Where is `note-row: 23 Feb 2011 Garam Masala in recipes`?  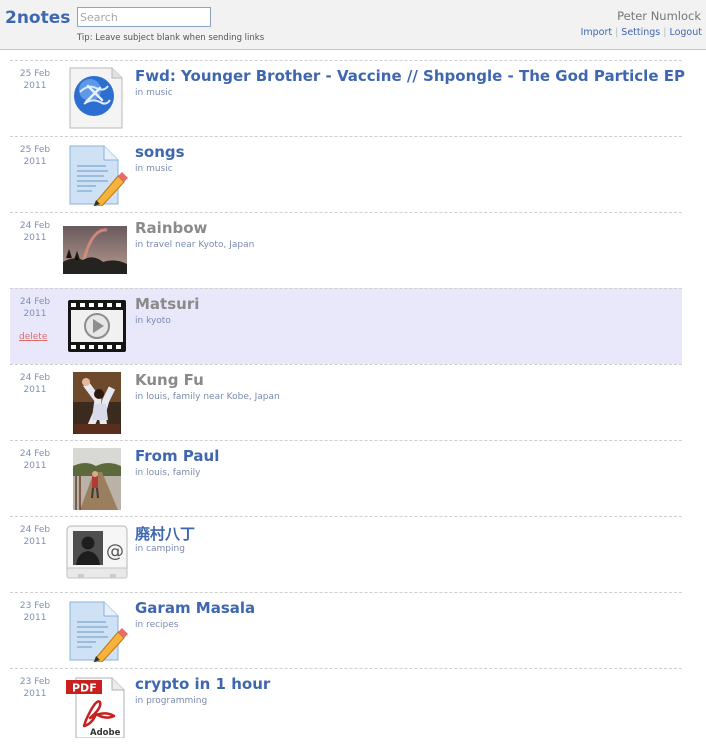
note-row: 23 Feb 2011 Garam Masala in recipes is located at coordinates (346, 630).